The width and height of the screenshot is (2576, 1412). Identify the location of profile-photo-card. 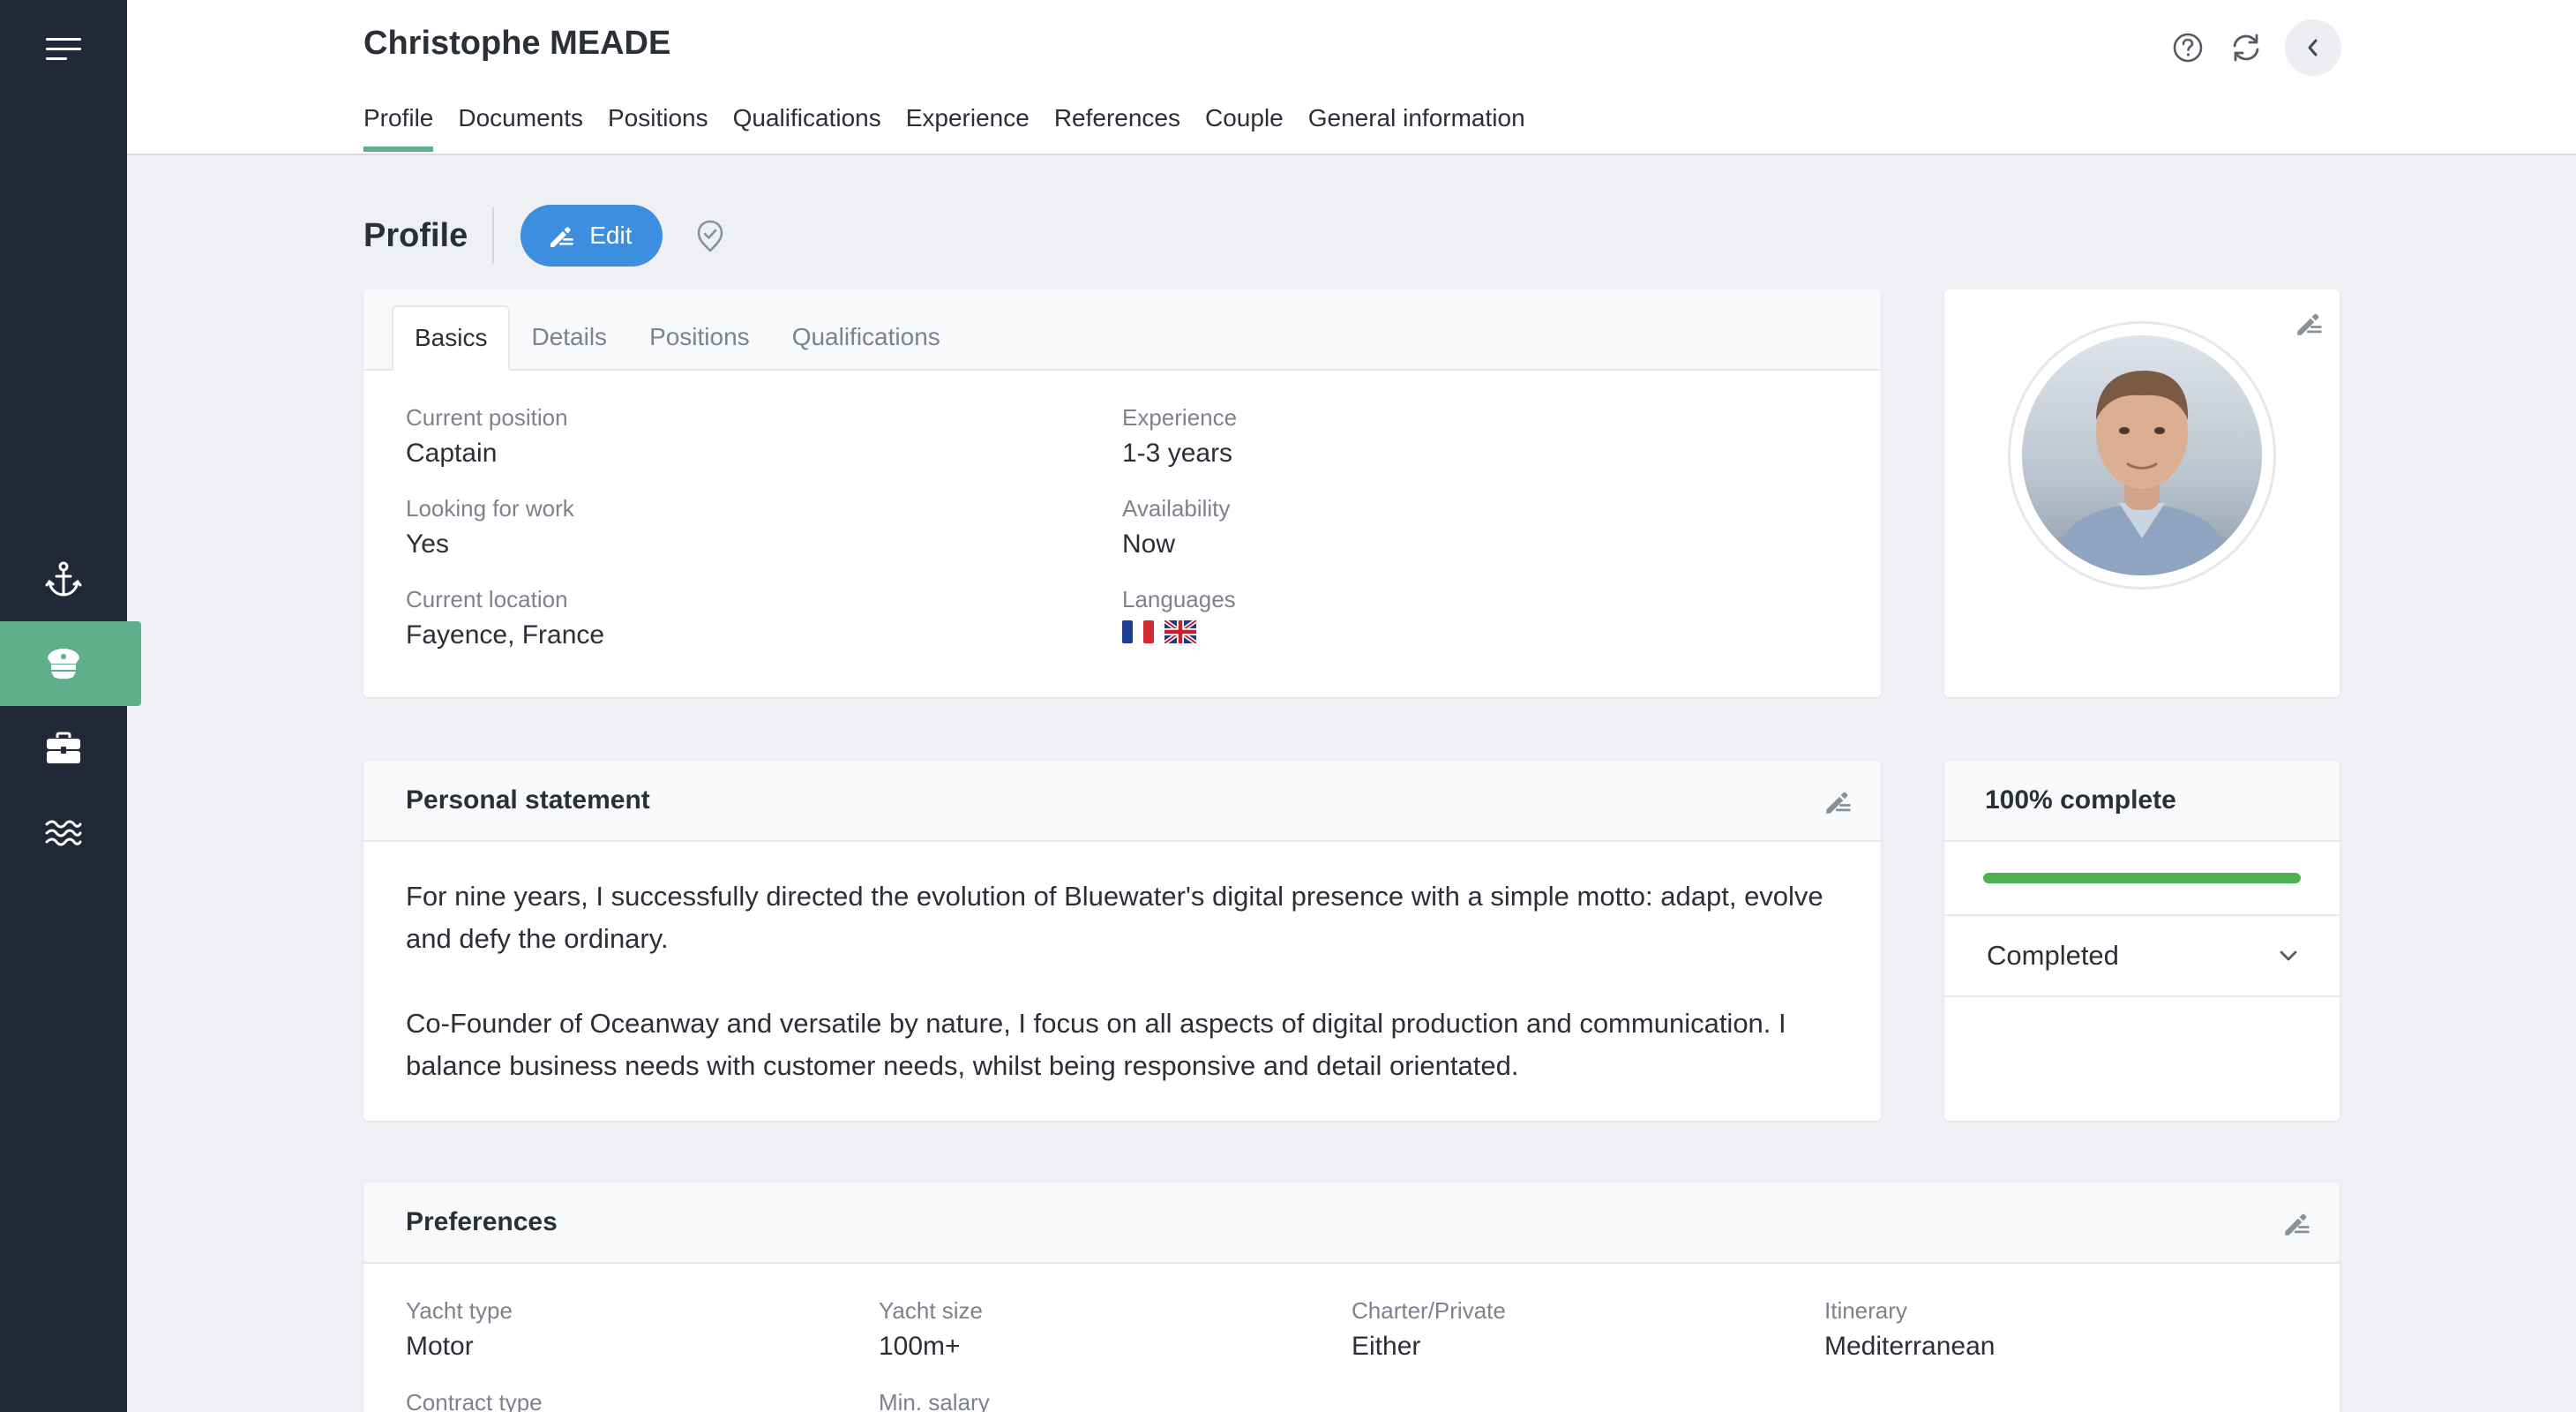
(2142, 493).